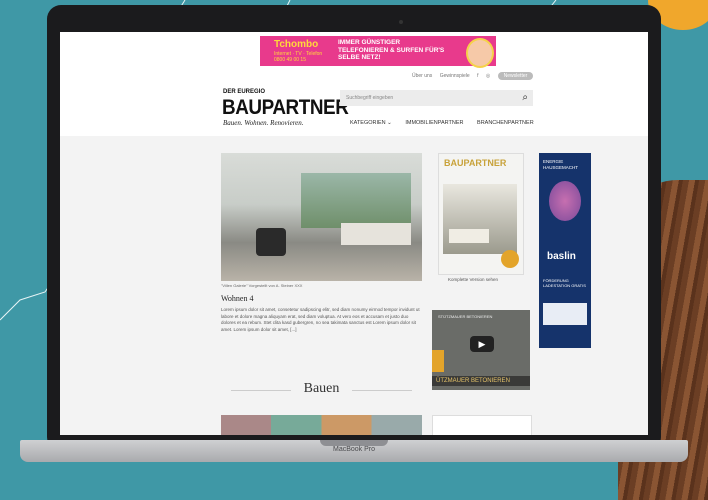 The height and width of the screenshot is (500, 708). What do you see at coordinates (561, 256) in the screenshot?
I see `side-ad-logo: baslin` at bounding box center [561, 256].